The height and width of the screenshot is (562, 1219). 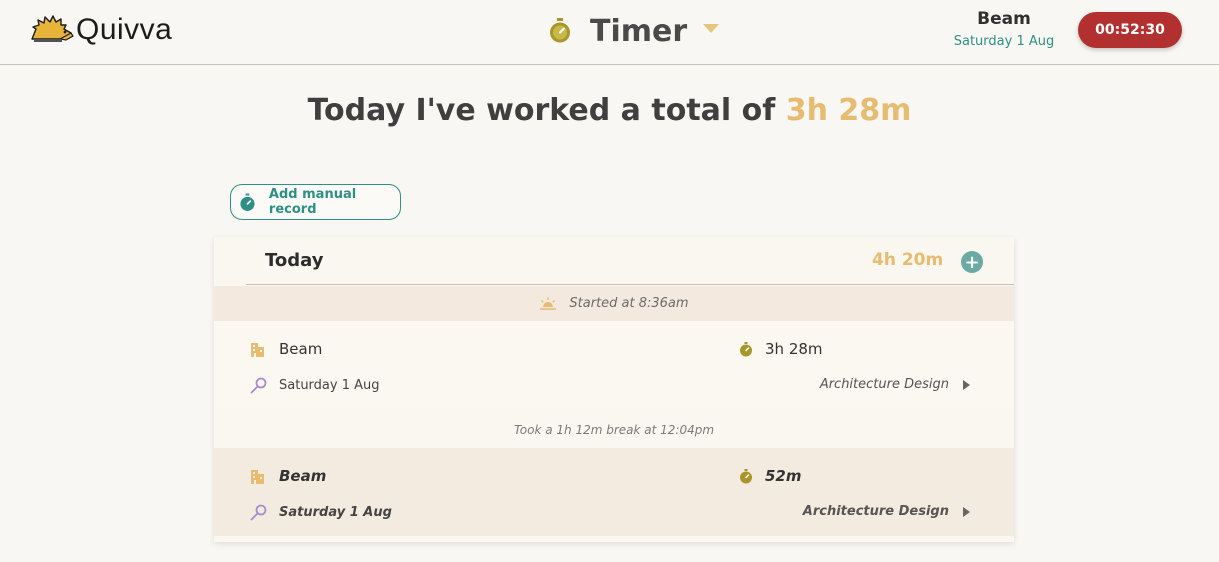 I want to click on add-manual-record-button: Add manual record, so click(x=315, y=202).